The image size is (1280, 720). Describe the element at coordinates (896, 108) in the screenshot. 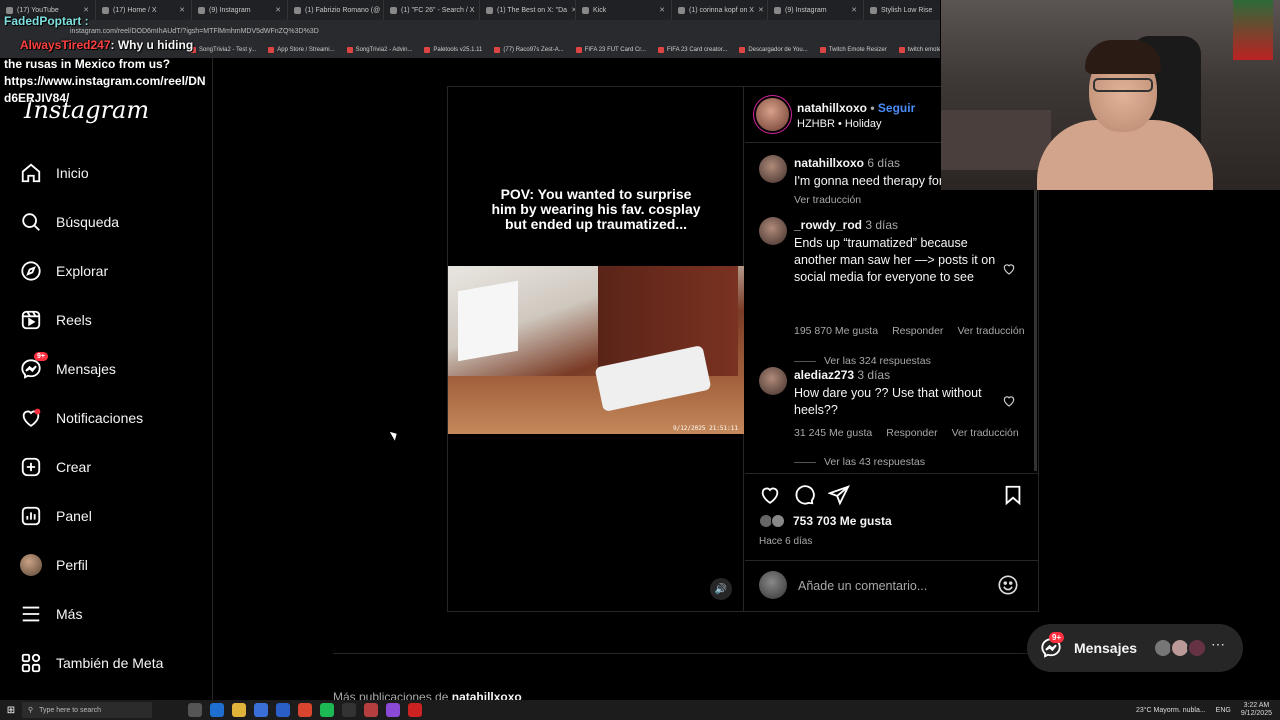

I see `follow-button: Seguir` at that location.